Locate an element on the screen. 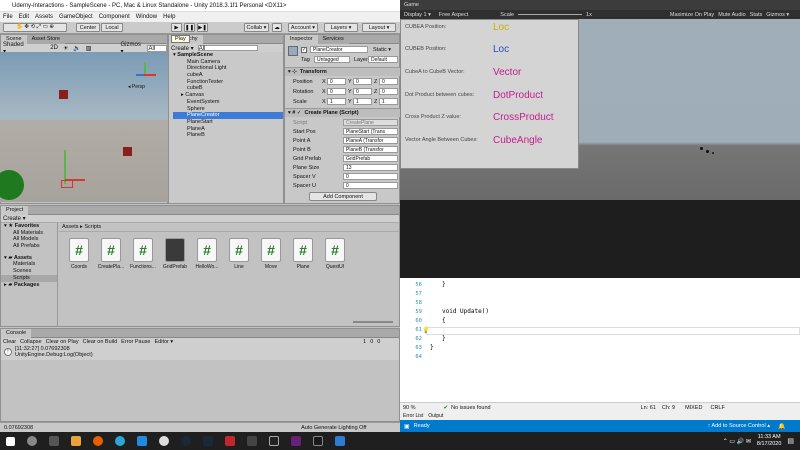 The height and width of the screenshot is (450, 800). edge-icon is located at coordinates (120, 441).